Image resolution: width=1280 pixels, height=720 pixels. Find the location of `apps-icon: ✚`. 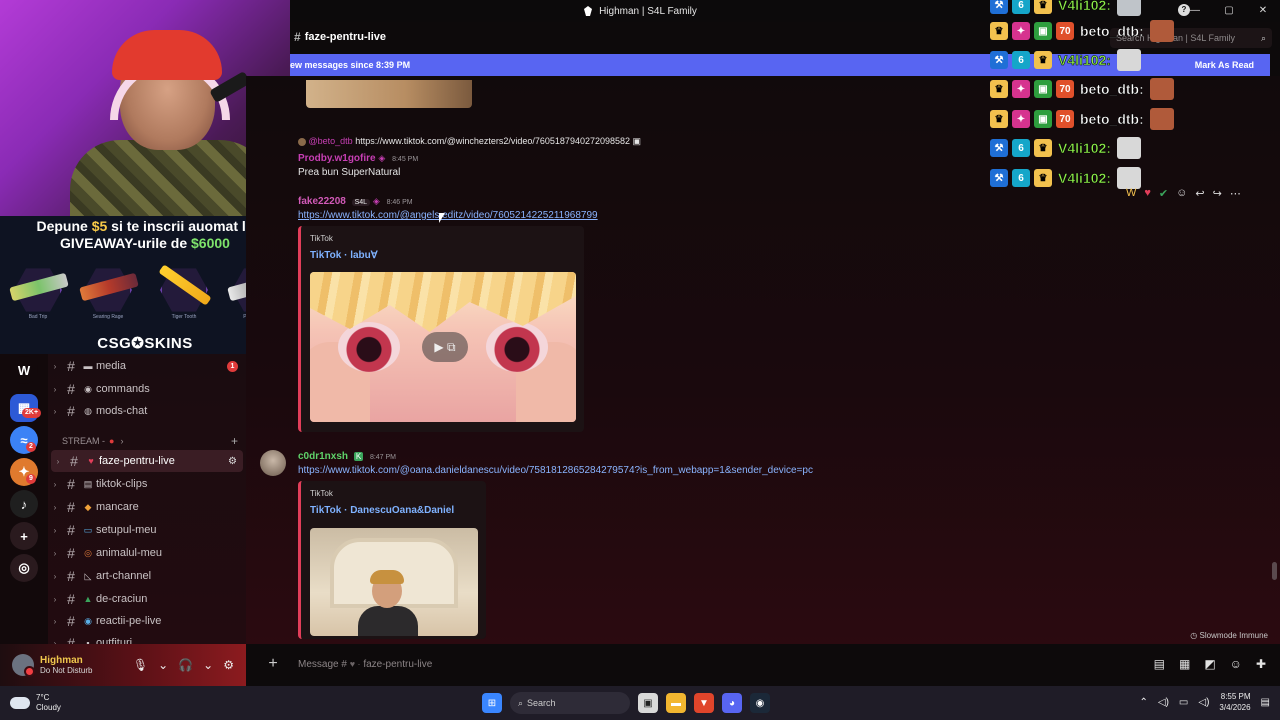

apps-icon: ✚ is located at coordinates (1261, 664).